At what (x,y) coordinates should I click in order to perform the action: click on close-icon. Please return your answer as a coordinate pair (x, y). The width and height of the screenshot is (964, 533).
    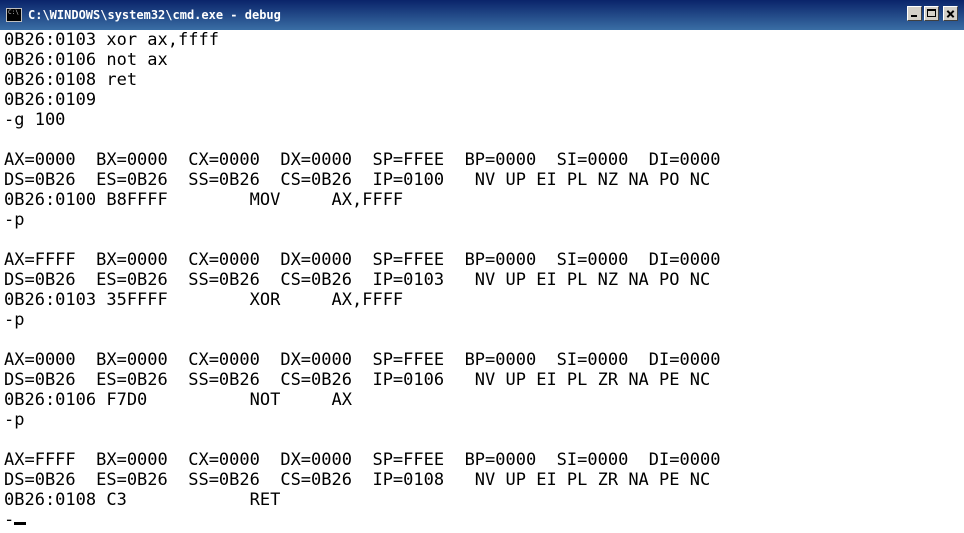
    Looking at the image, I should click on (950, 13).